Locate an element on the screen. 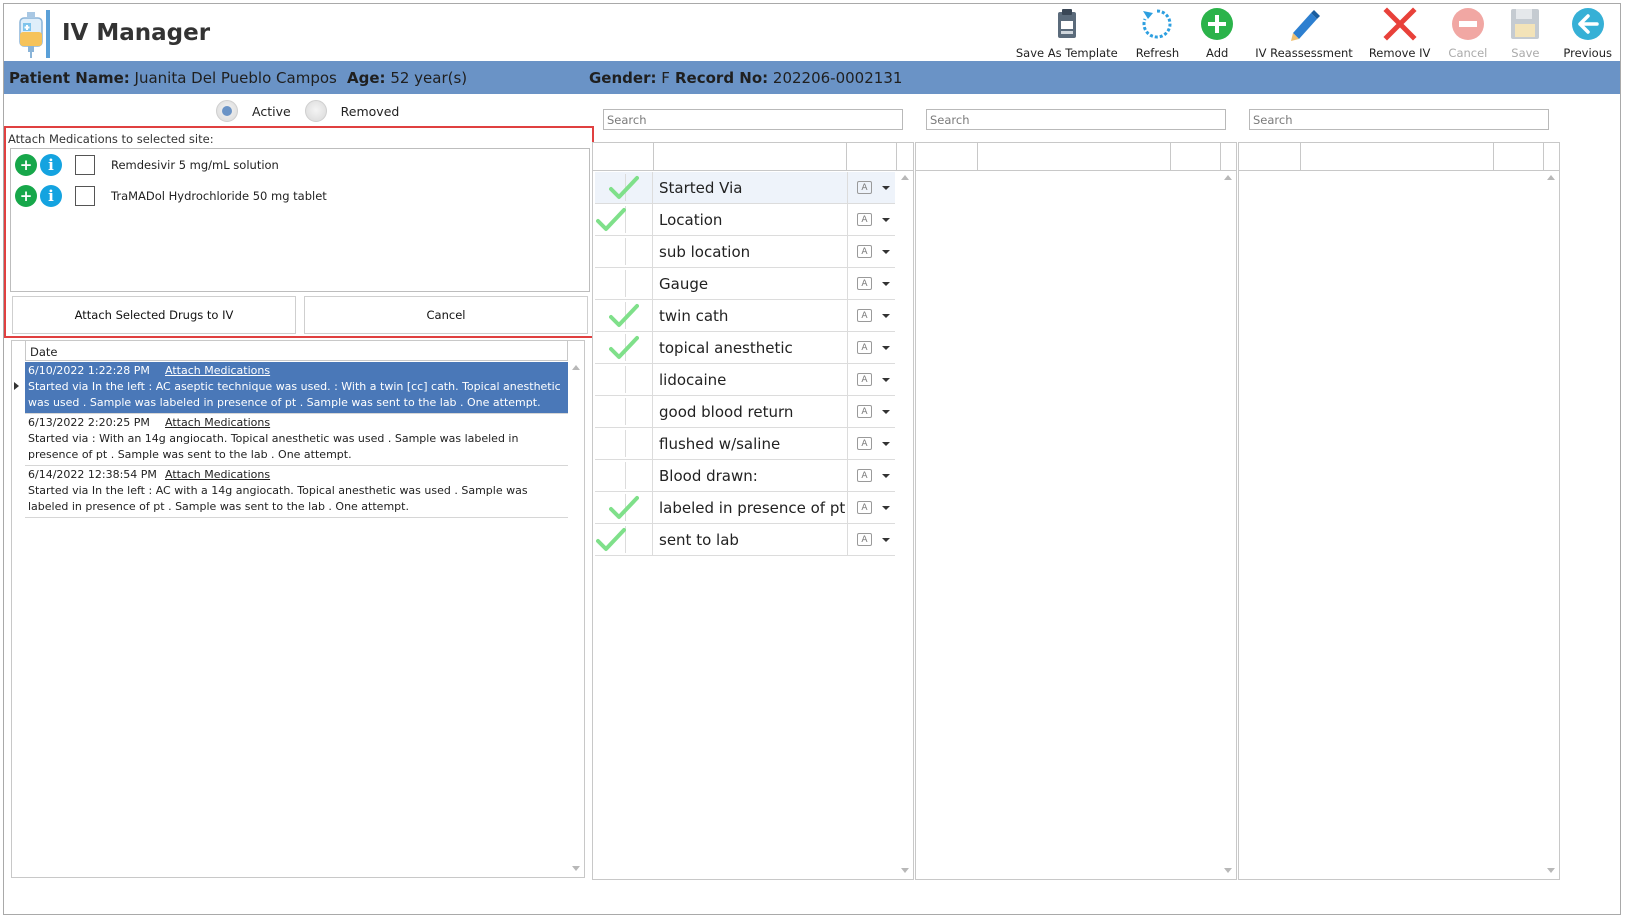 Image resolution: width=1625 pixels, height=918 pixels. attach-selected-drugs-button: Attach Selected Drugs to IV is located at coordinates (154, 315).